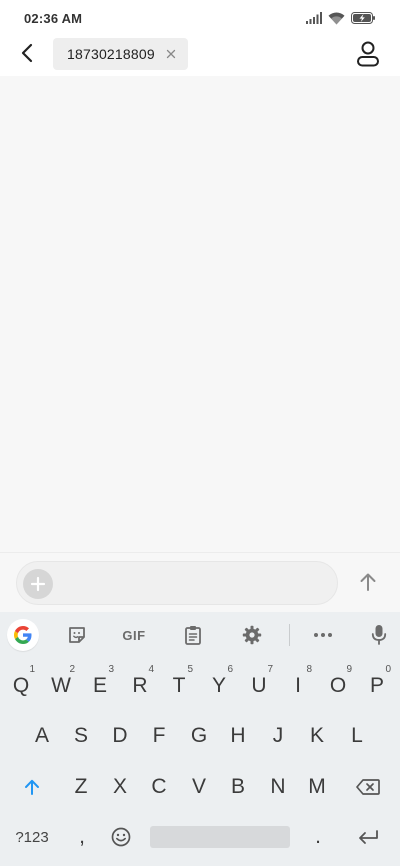 Image resolution: width=400 pixels, height=866 pixels. Describe the element at coordinates (230, 669) in the screenshot. I see `key-hint: 6` at that location.